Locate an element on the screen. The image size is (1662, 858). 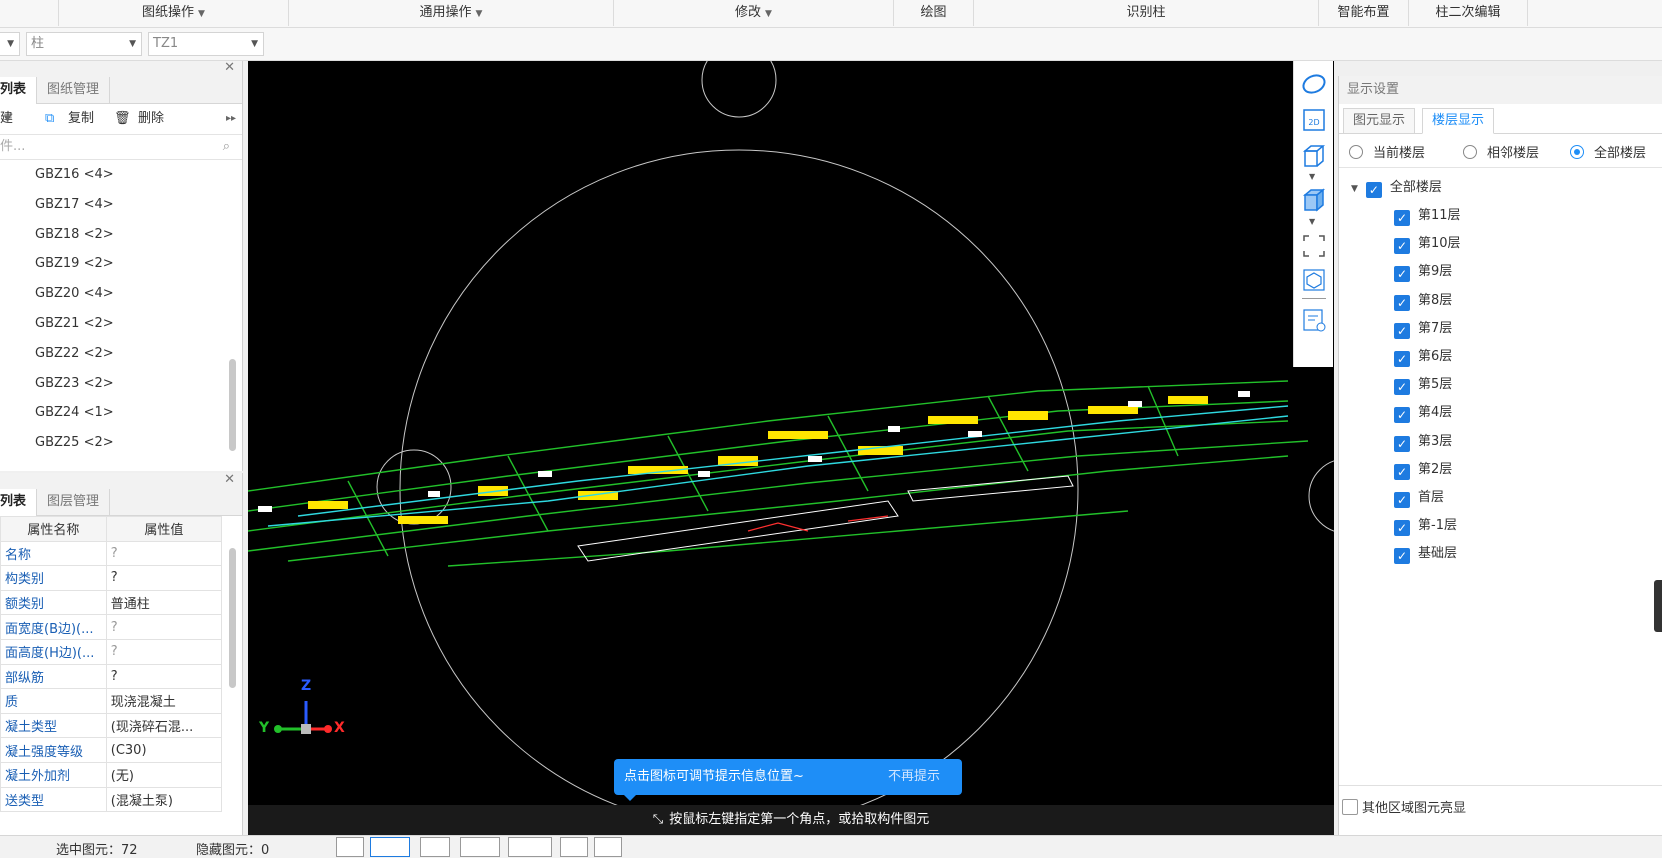
list-scrollbar is located at coordinates (232, 405).